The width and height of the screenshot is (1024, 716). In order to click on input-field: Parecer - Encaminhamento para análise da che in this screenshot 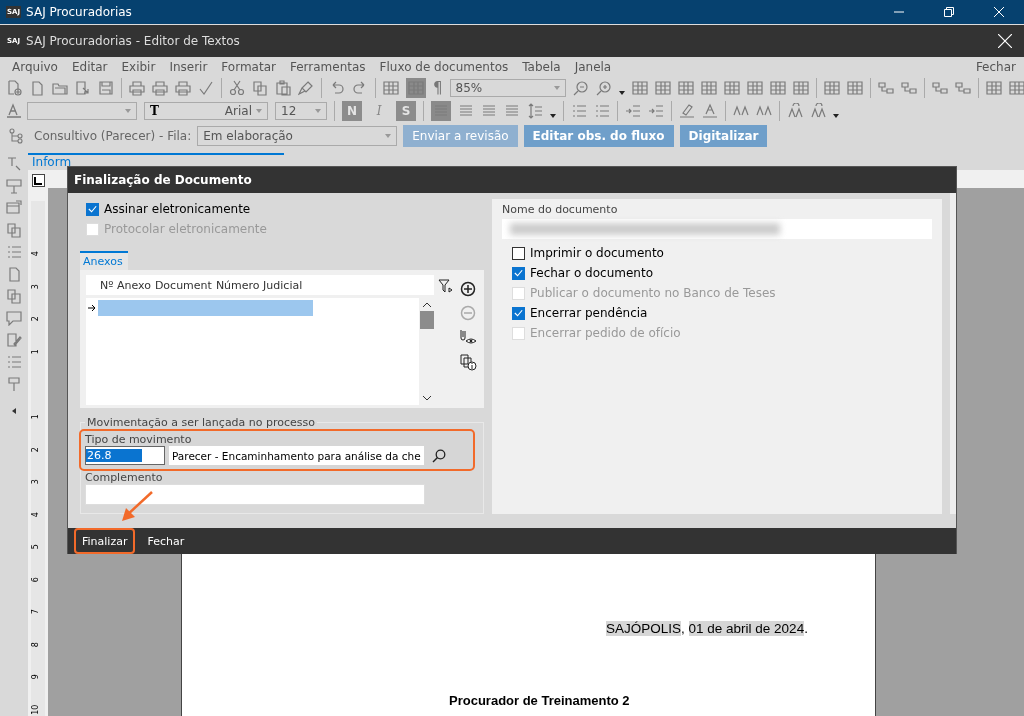, I will do `click(296, 455)`.